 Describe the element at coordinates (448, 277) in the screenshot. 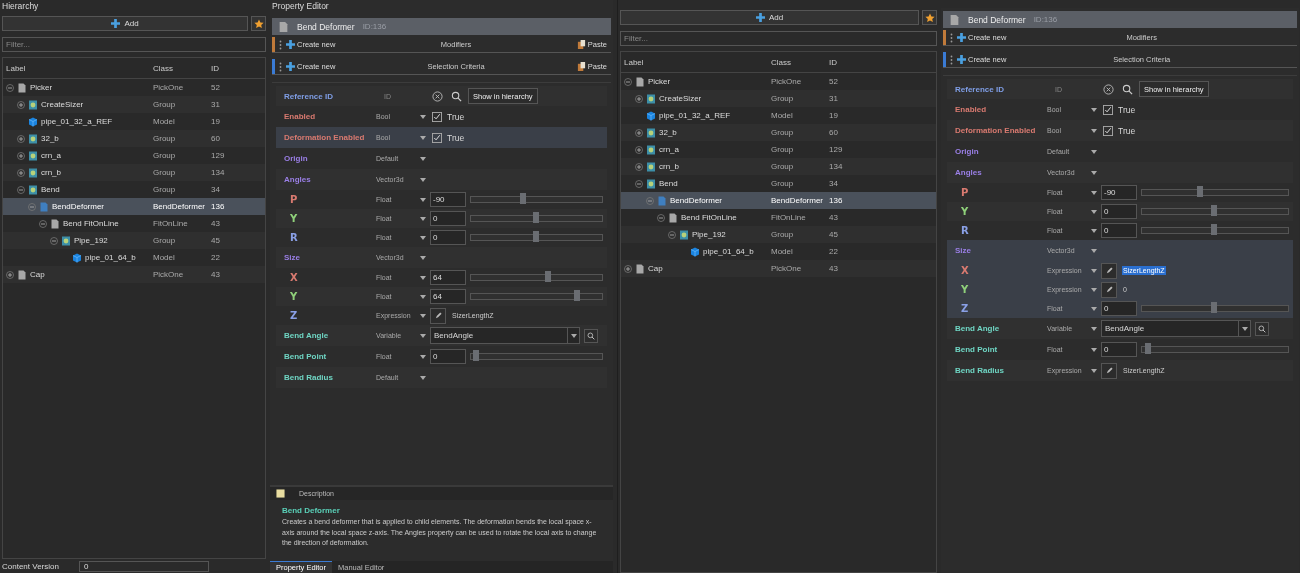

I see `number-field: 64` at that location.